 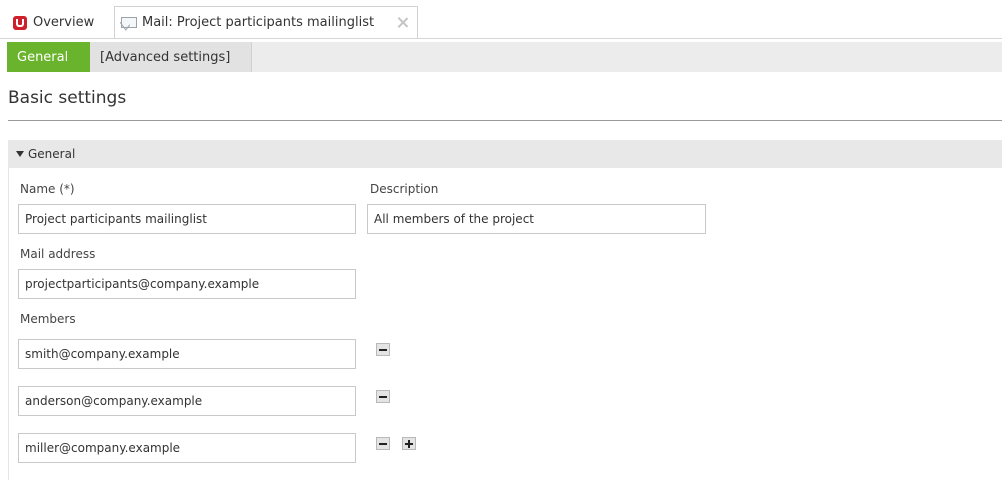 What do you see at coordinates (64, 22) in the screenshot?
I see `tab-overview-label: Overview` at bounding box center [64, 22].